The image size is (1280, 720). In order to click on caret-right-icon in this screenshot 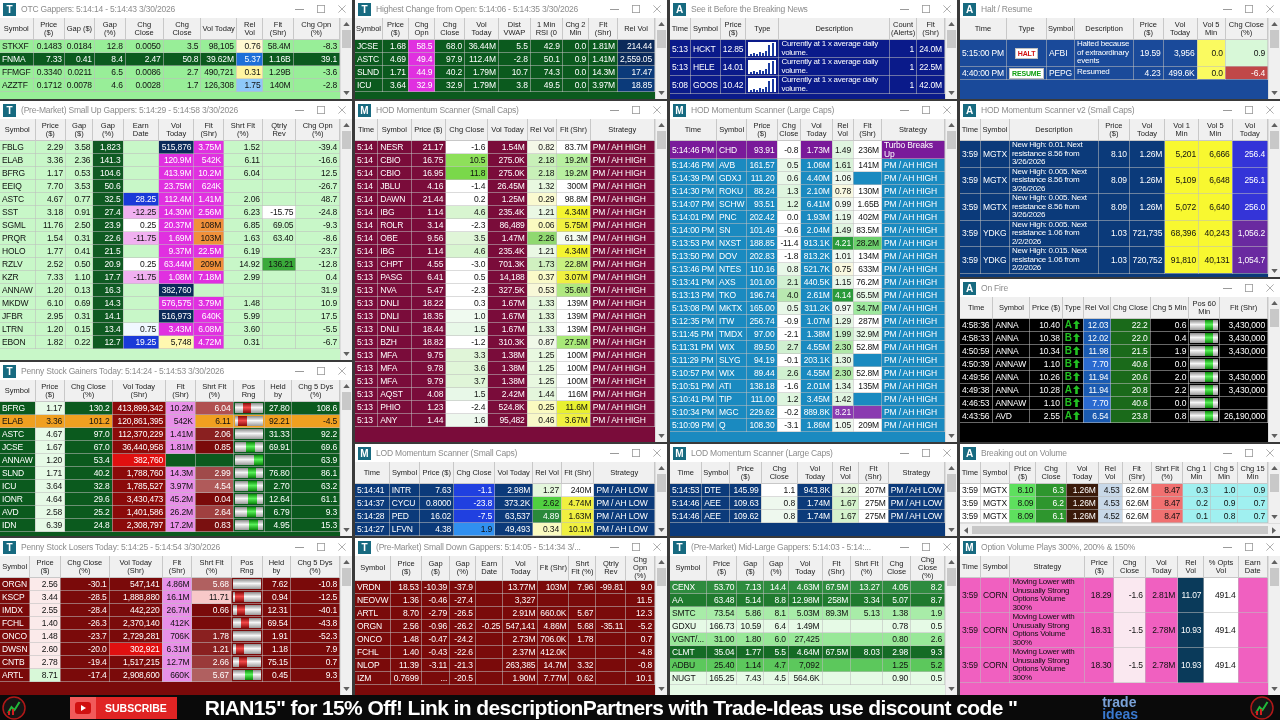, I will do `click(1274, 530)`.